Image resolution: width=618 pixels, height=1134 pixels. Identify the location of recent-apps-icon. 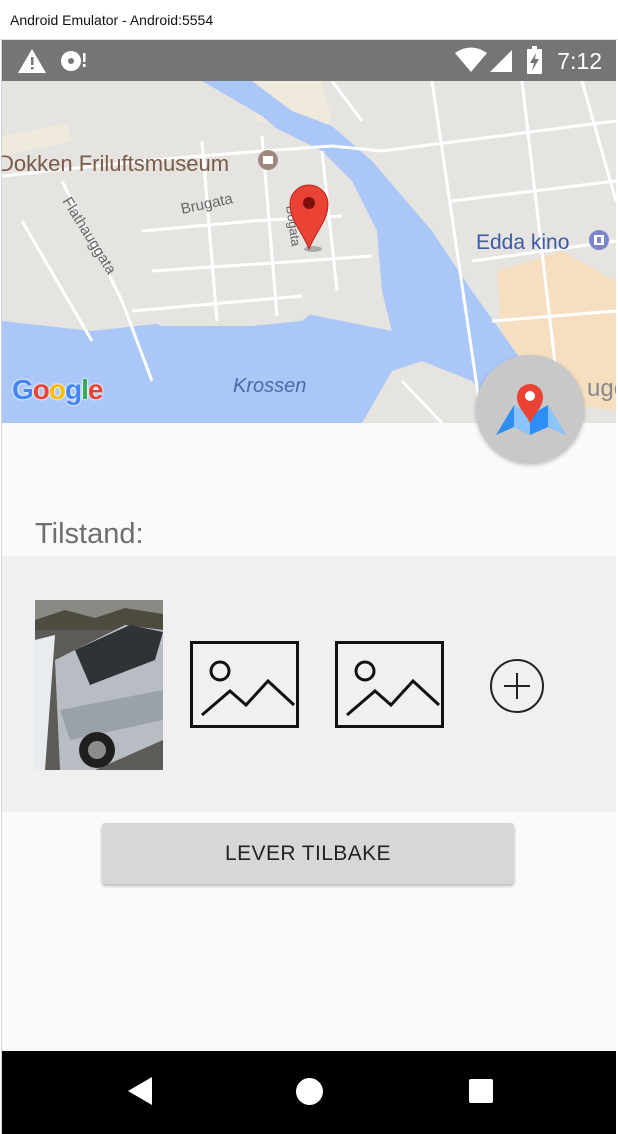
(481, 1091).